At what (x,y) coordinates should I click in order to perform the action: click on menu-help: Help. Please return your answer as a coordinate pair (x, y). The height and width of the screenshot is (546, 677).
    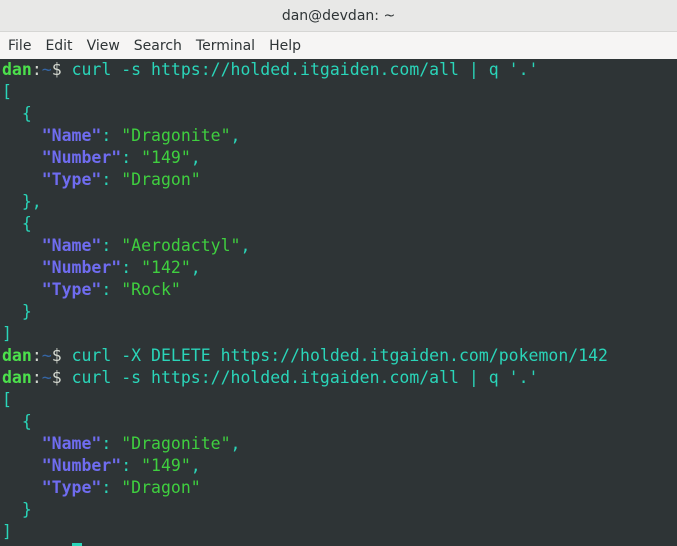
    Looking at the image, I should click on (285, 46).